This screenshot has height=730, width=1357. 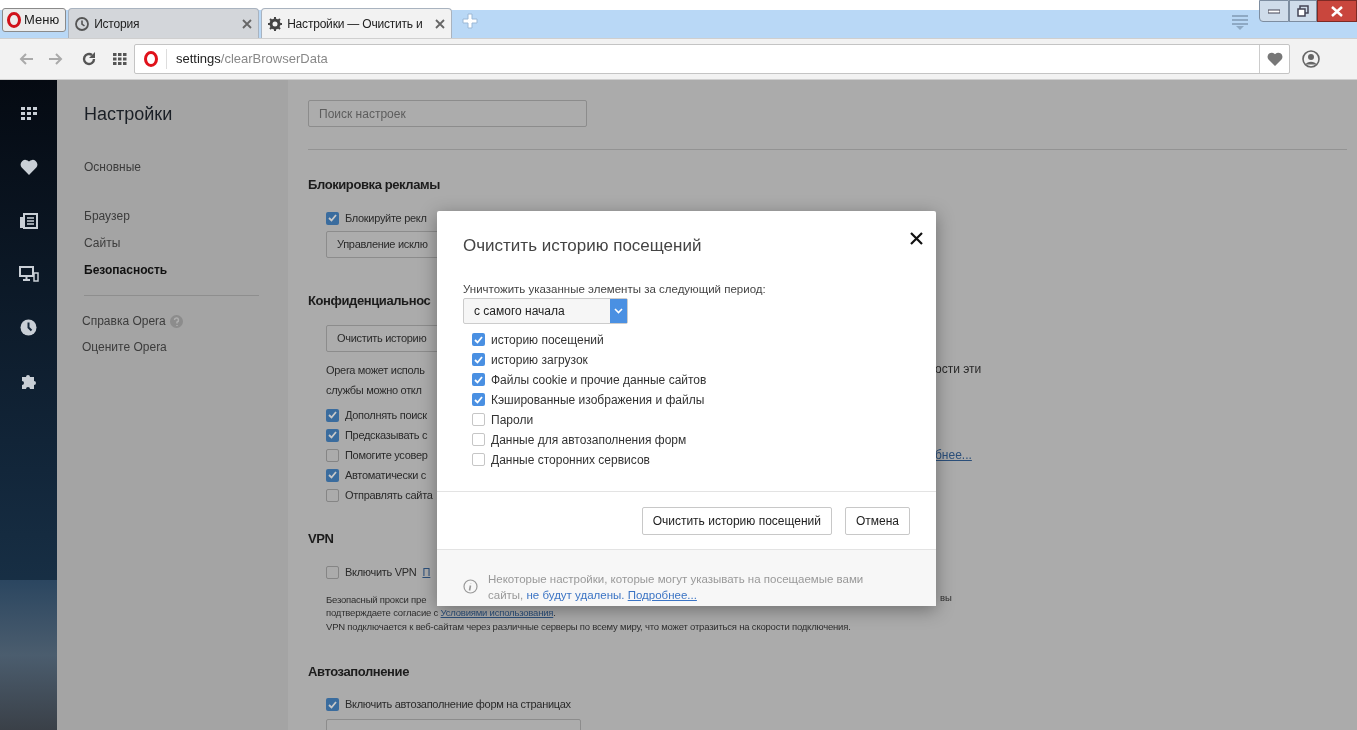 What do you see at coordinates (877, 520) in the screenshot?
I see `cancel-button: Отмена` at bounding box center [877, 520].